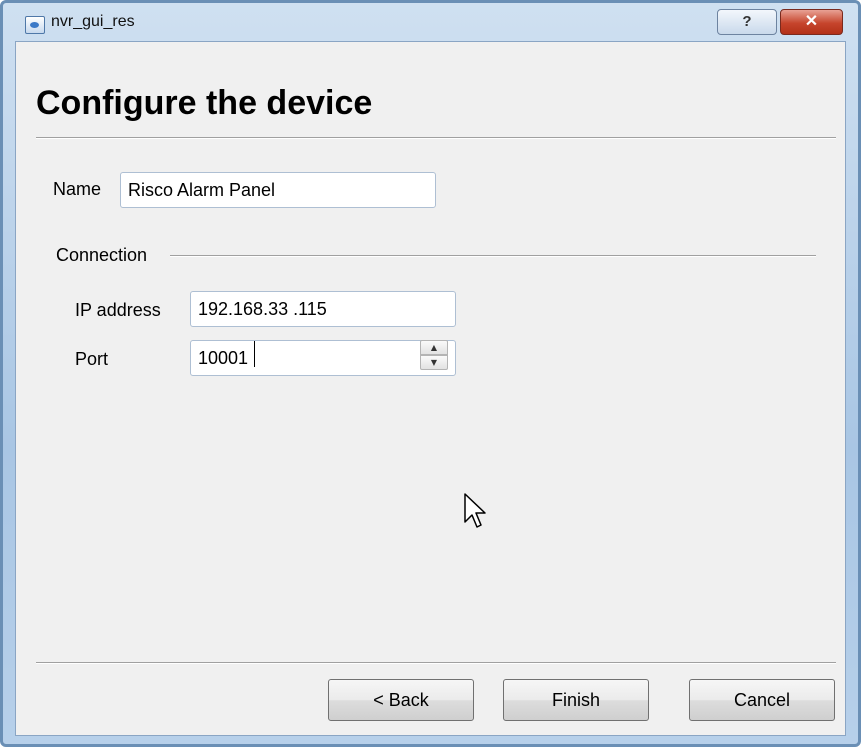 This screenshot has width=861, height=747. Describe the element at coordinates (493, 256) in the screenshot. I see `connection-group-divider` at that location.